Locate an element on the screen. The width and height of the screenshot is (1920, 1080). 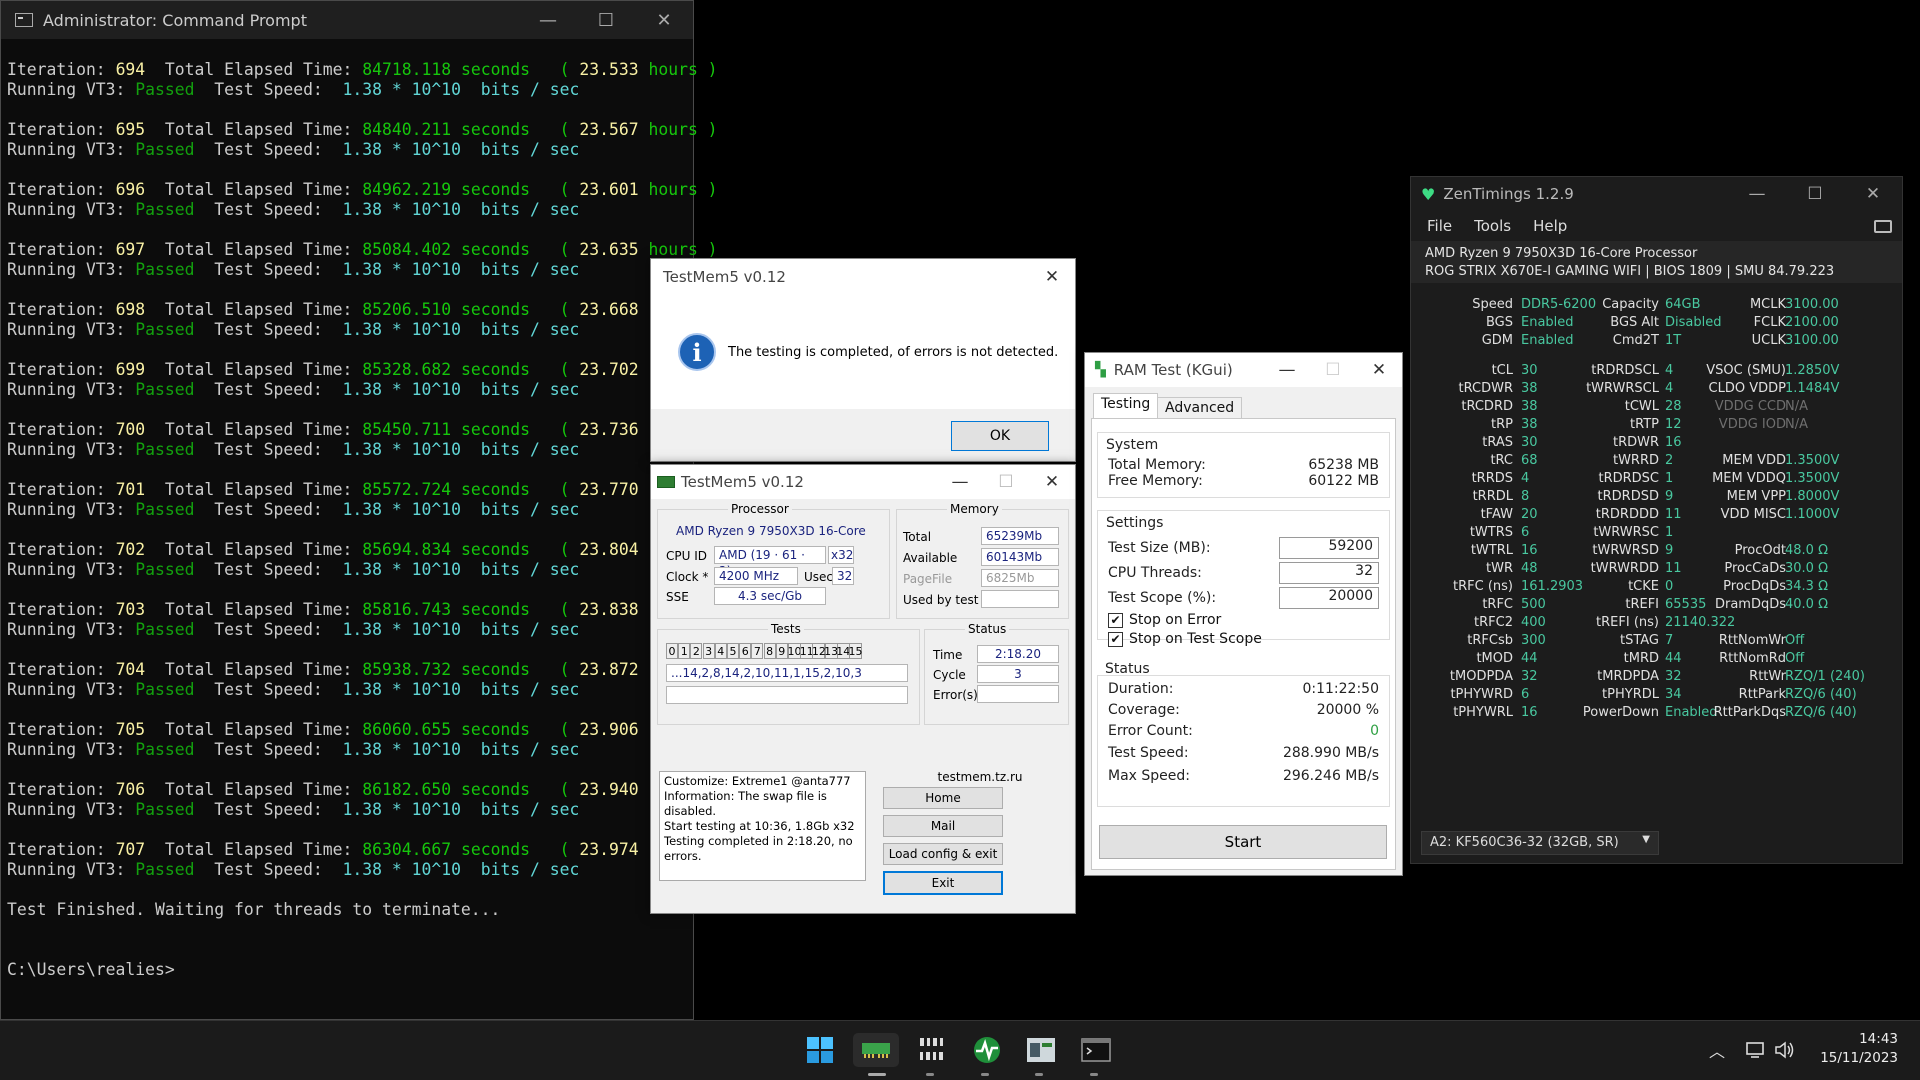
iteration-number: 705 is located at coordinates (130, 729).